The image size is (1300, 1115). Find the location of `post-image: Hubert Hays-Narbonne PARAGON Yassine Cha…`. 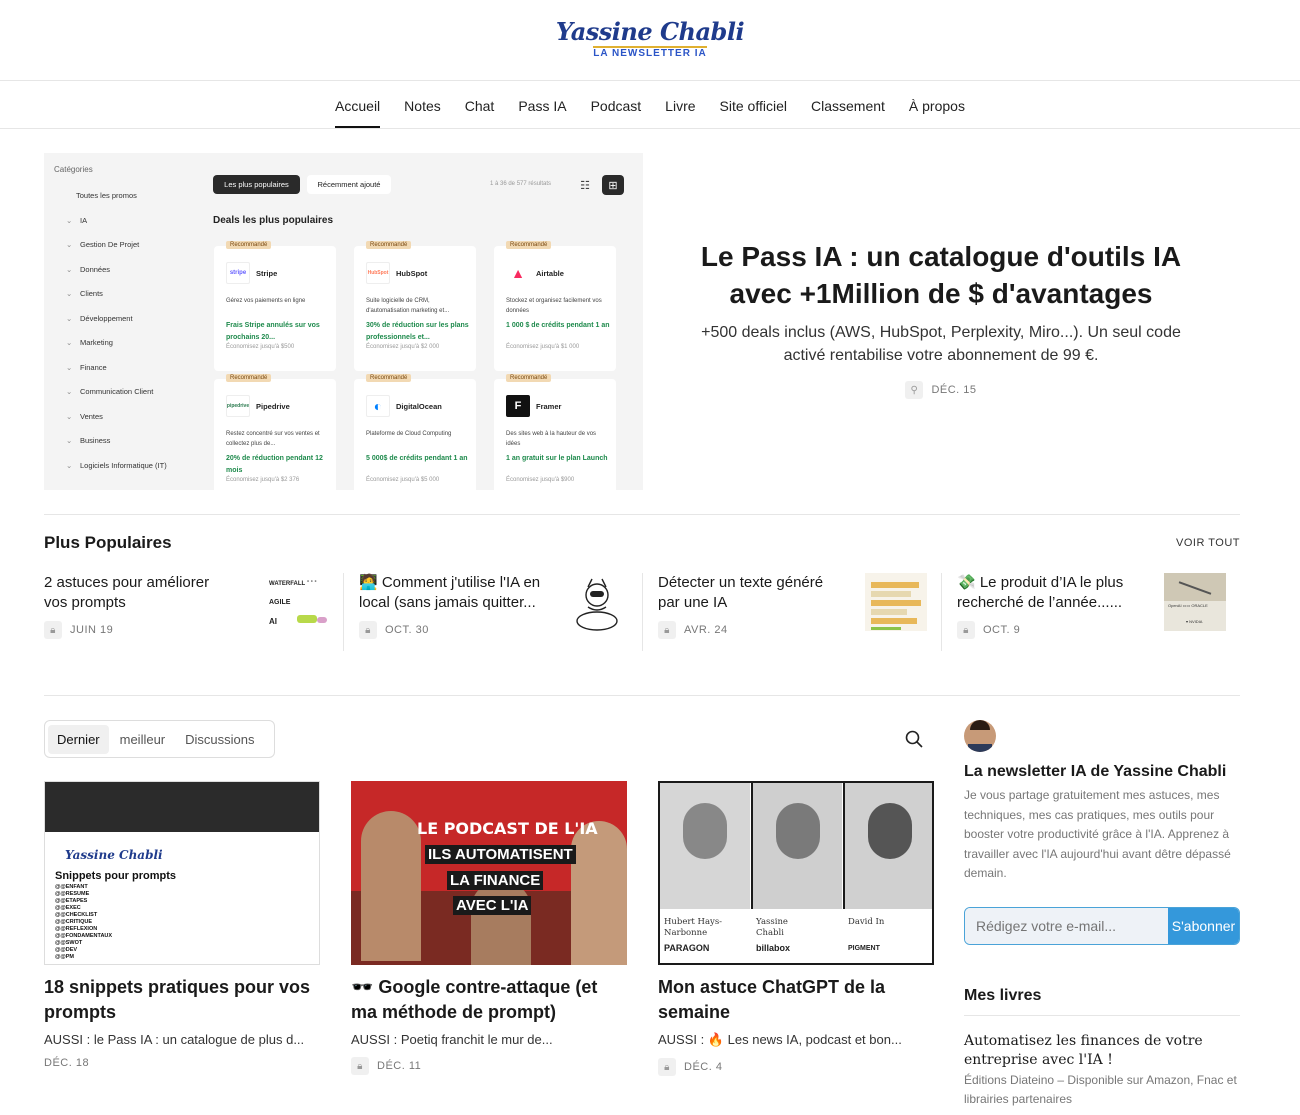

post-image: Hubert Hays-Narbonne PARAGON Yassine Cha… is located at coordinates (796, 873).